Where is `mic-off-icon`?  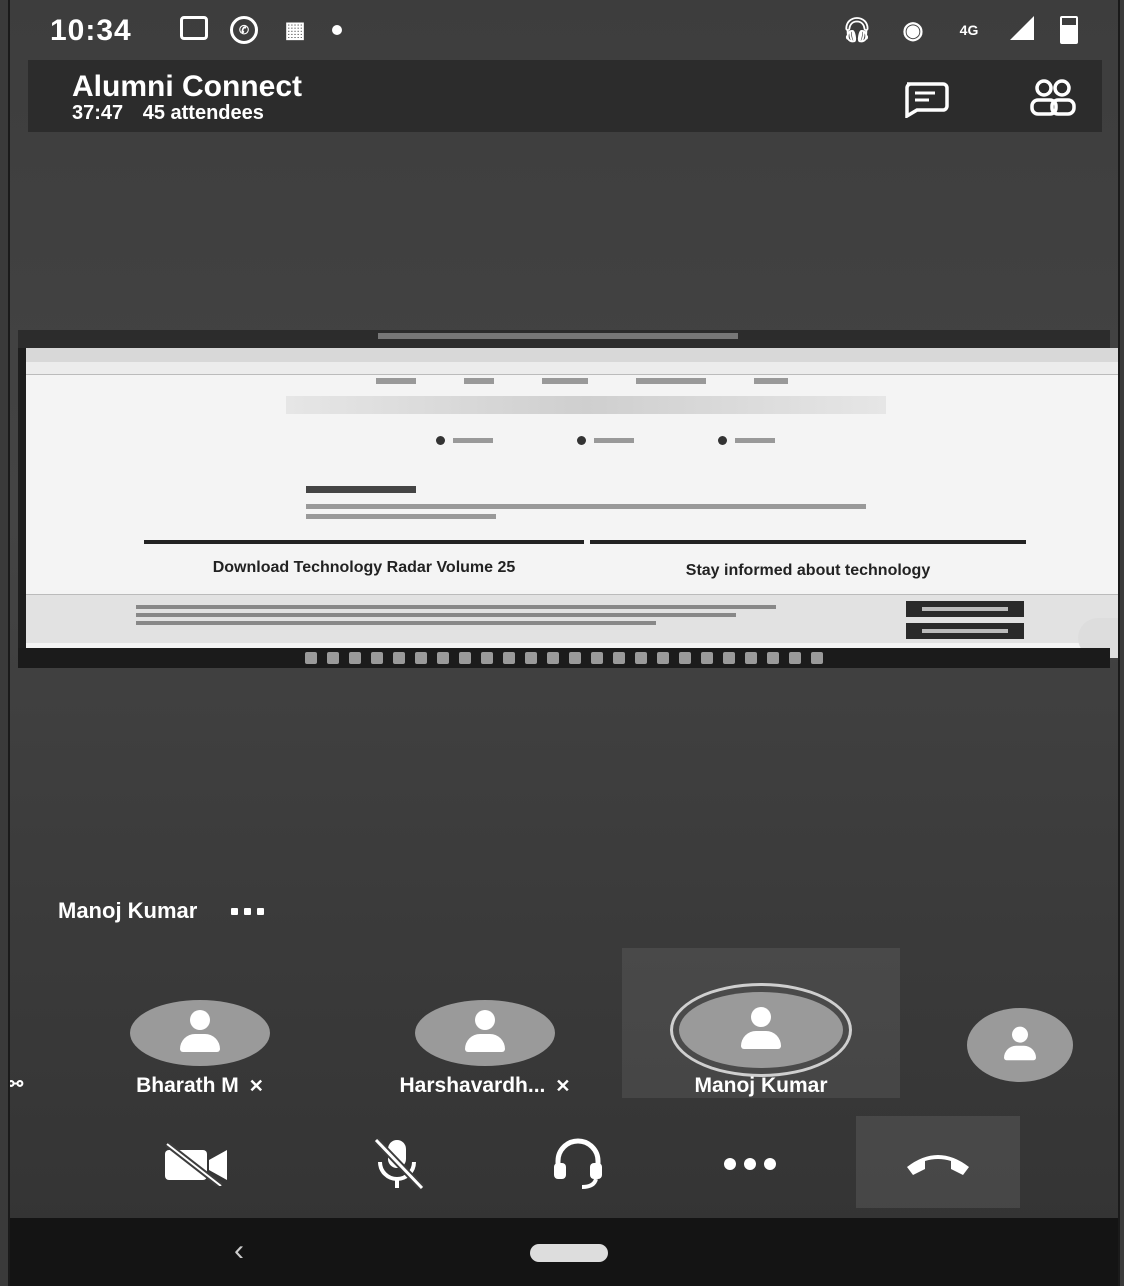
mic-off-icon is located at coordinates (399, 1164).